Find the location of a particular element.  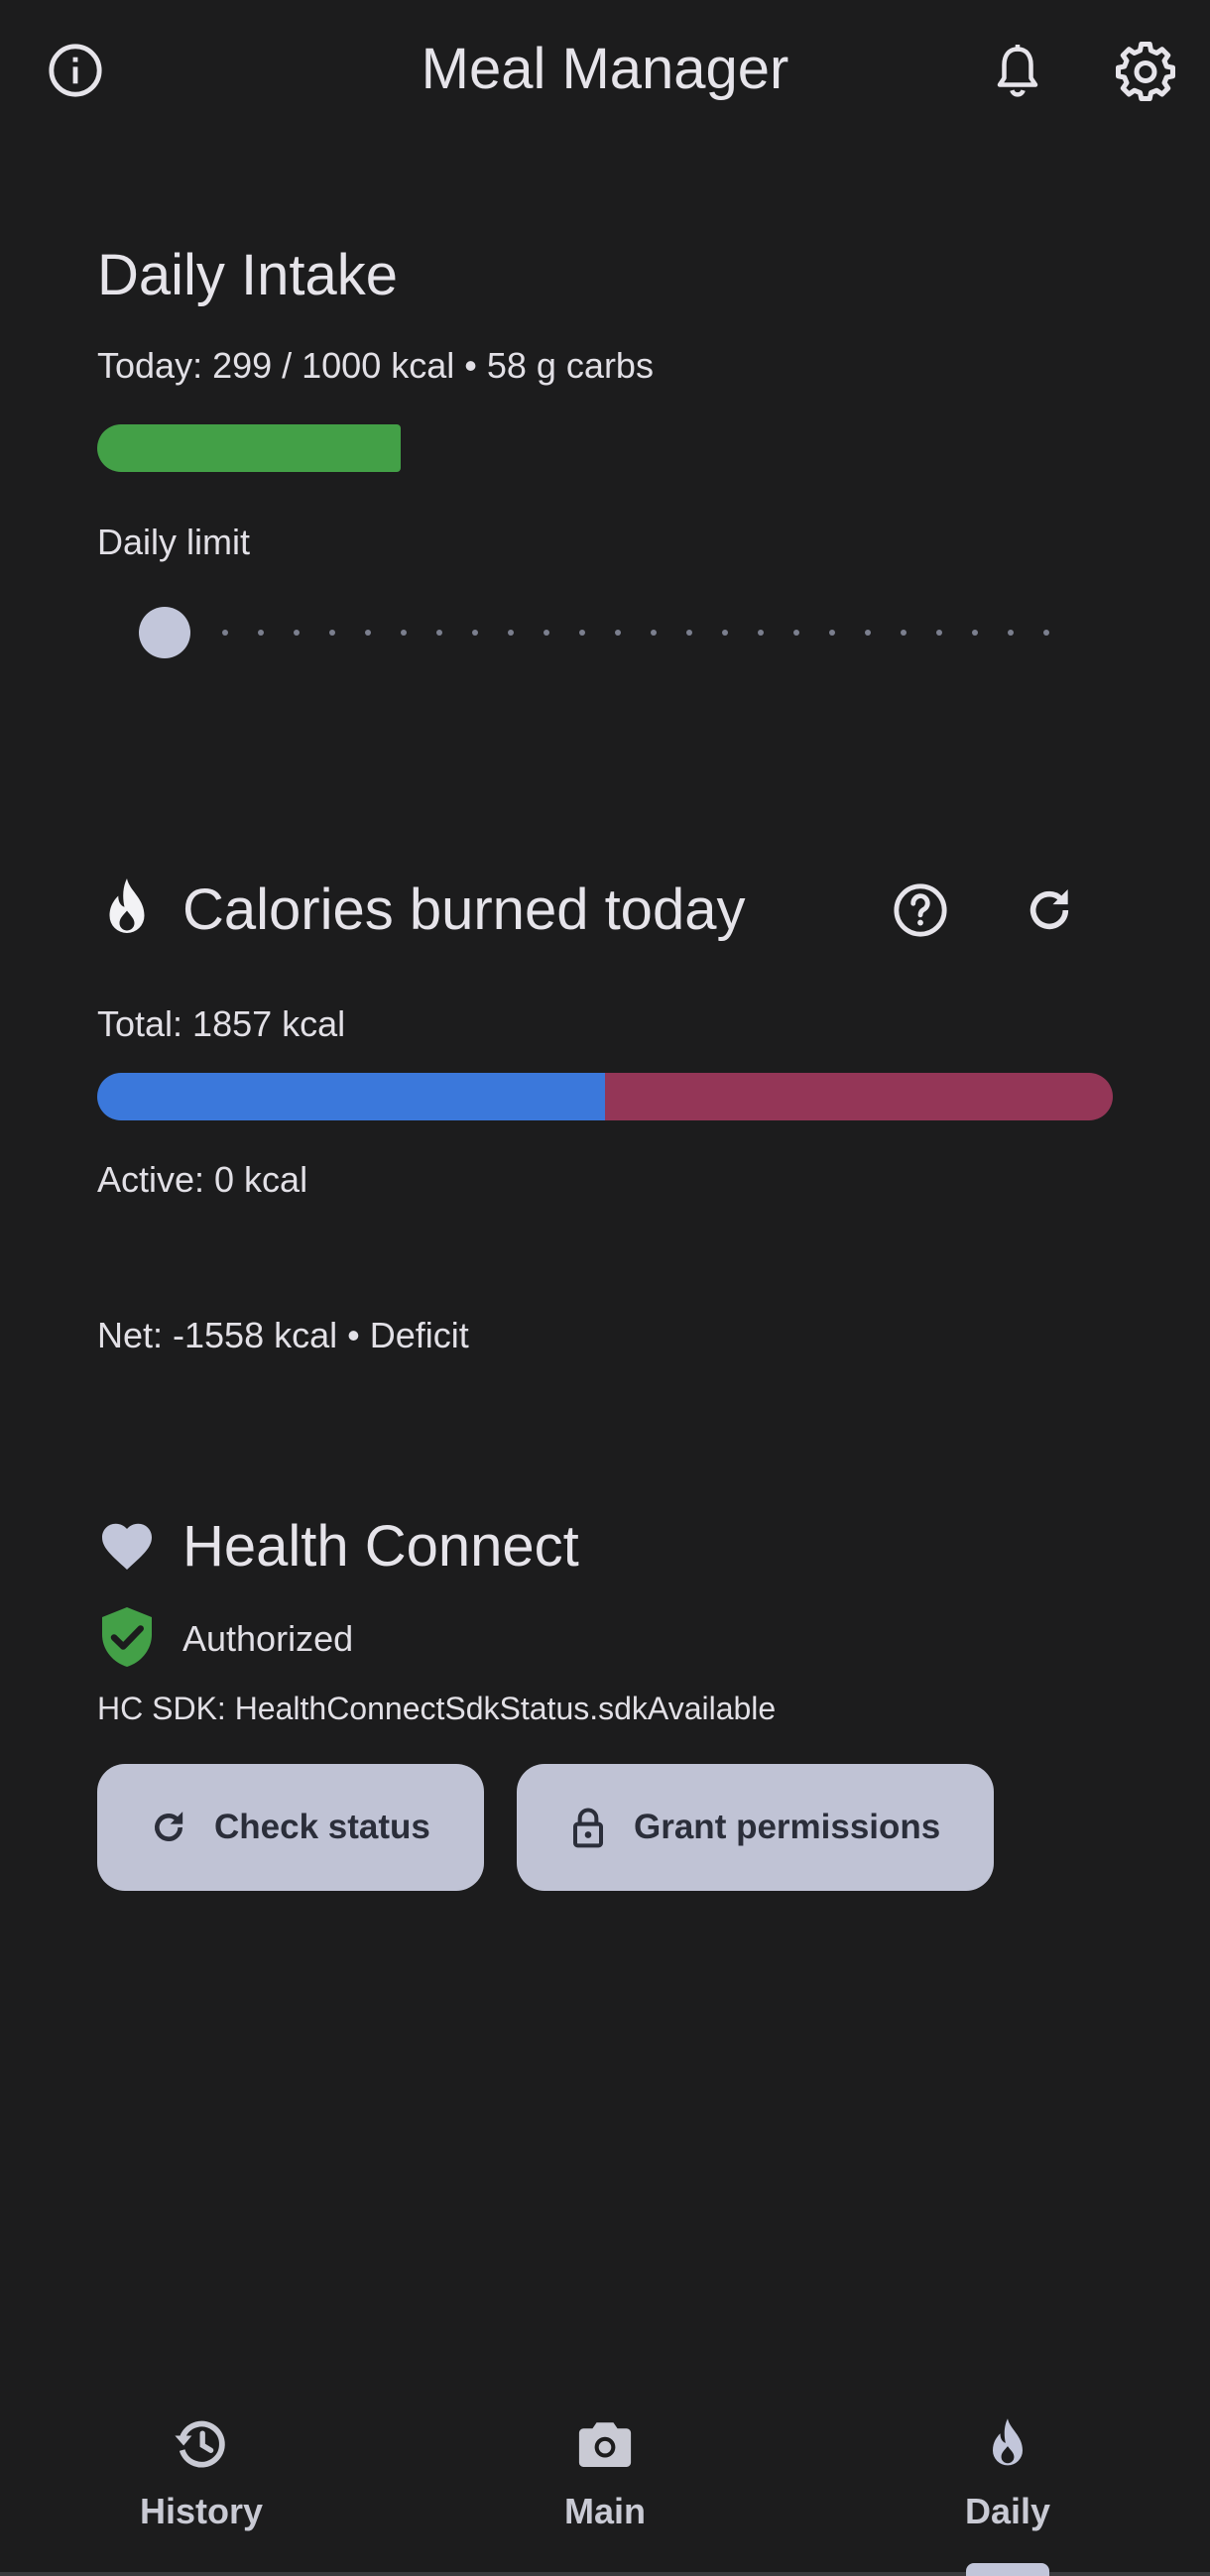

daily-intake-title: Daily Intake is located at coordinates (248, 275).